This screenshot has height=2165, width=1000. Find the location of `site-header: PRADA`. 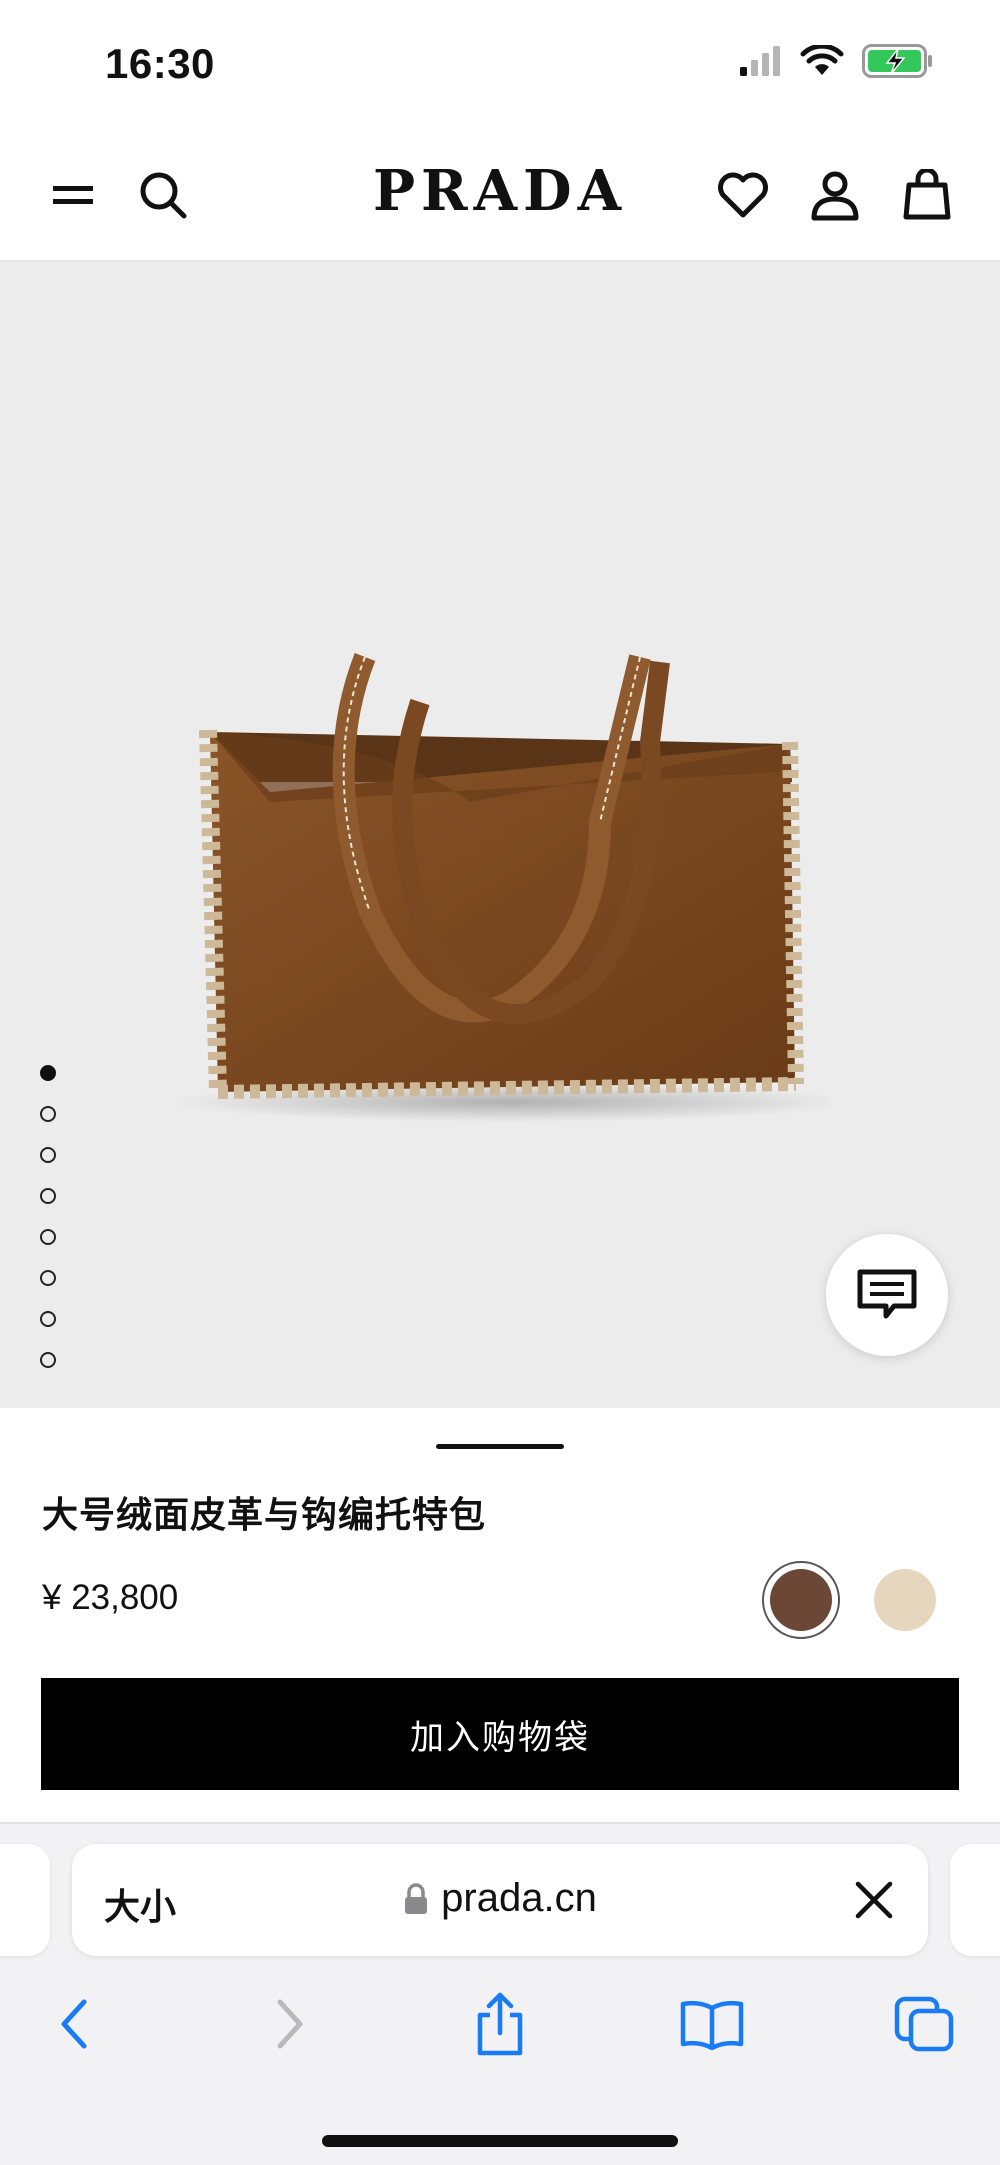

site-header: PRADA is located at coordinates (500, 196).